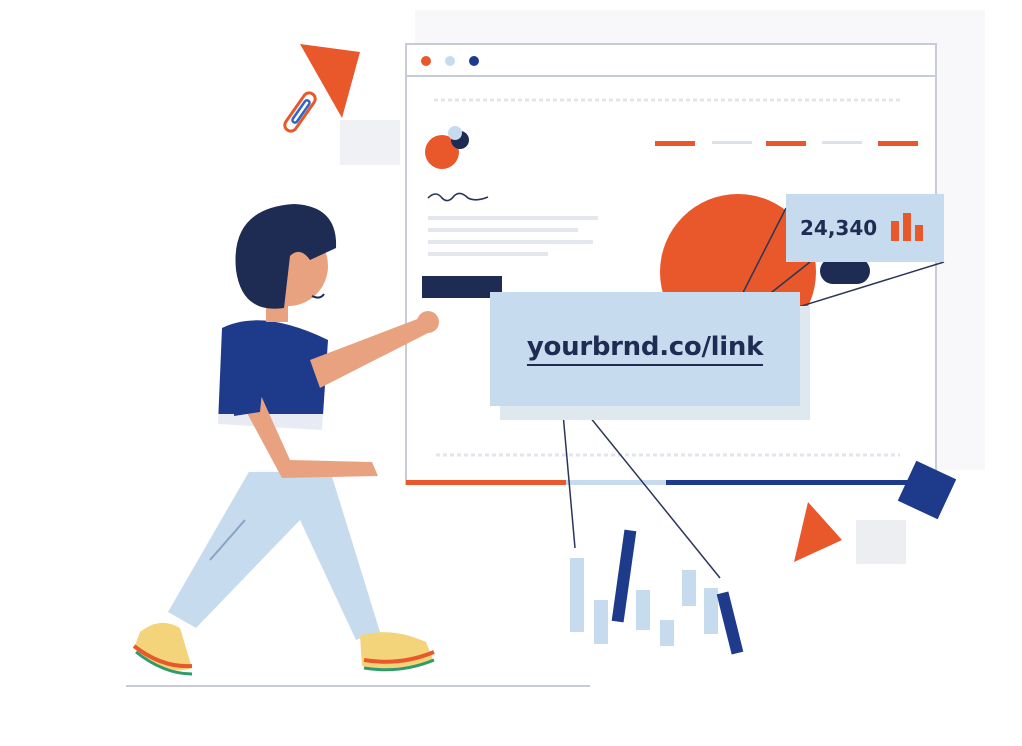 Image resolution: width=1022 pixels, height=746 pixels. Describe the element at coordinates (162, 649) in the screenshot. I see `shoe-left` at that location.